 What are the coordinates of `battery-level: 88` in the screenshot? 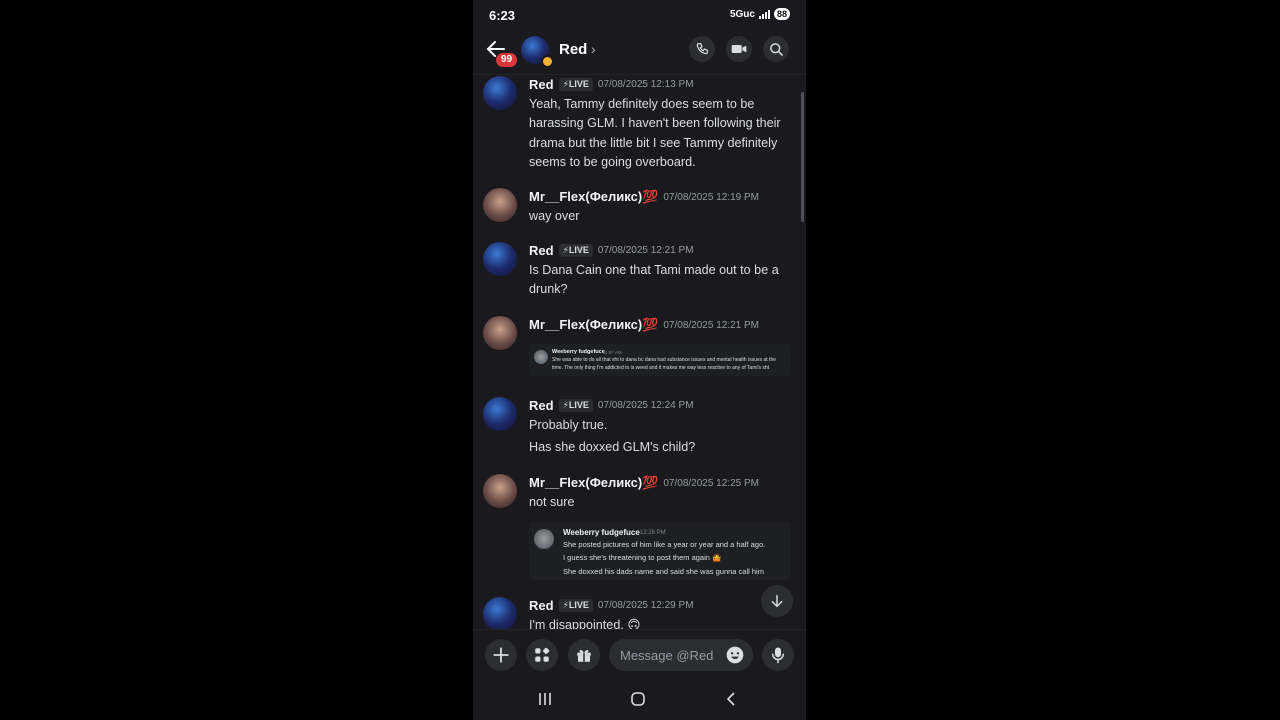 It's located at (781, 14).